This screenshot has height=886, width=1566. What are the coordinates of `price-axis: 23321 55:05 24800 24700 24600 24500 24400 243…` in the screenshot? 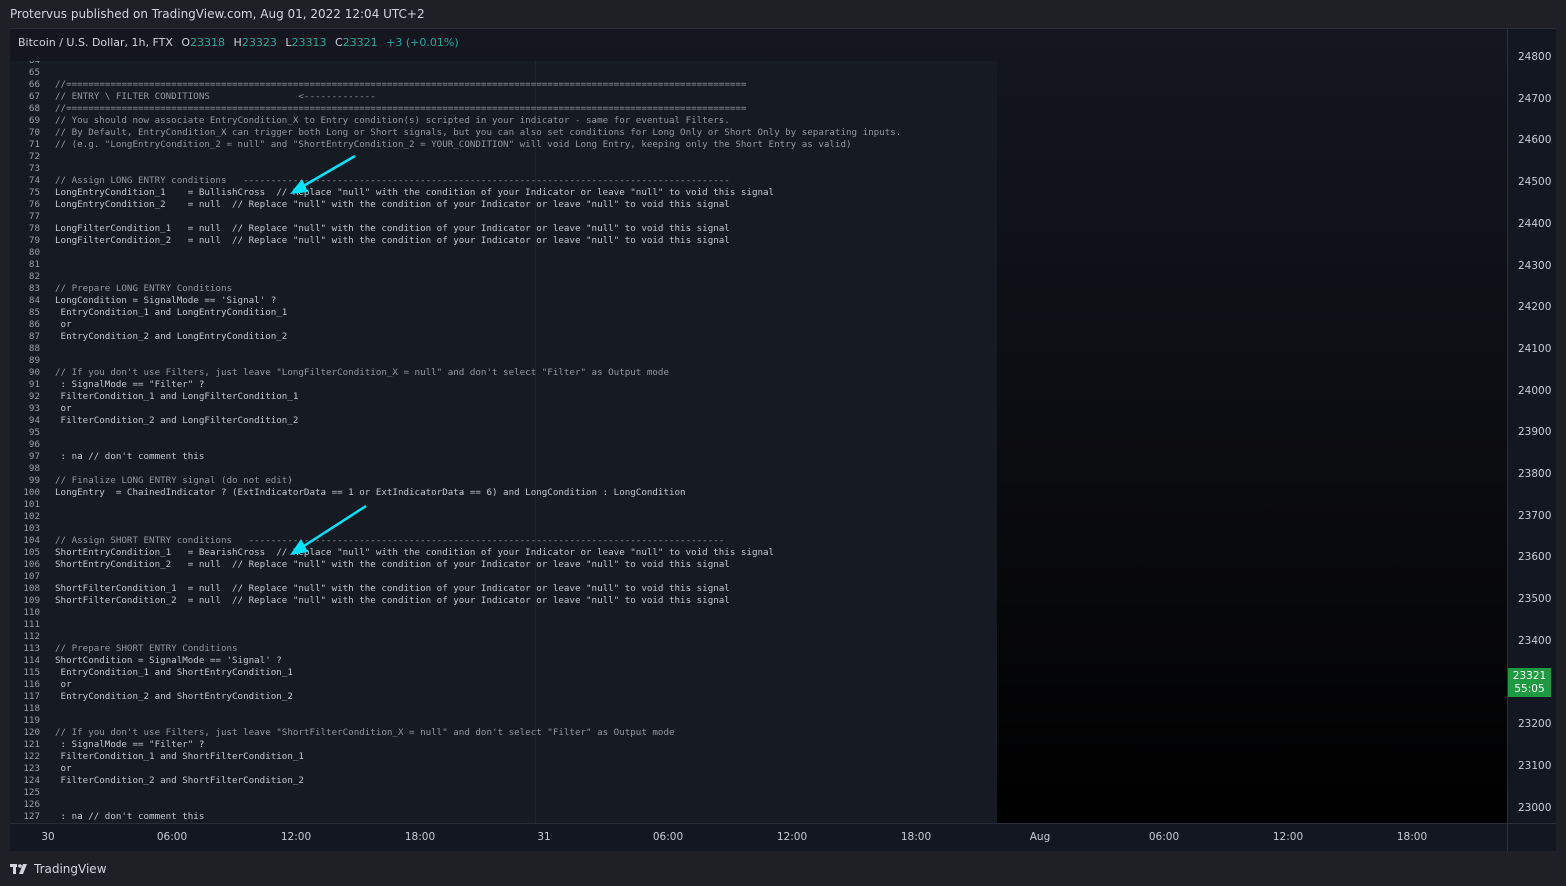 It's located at (1531, 426).